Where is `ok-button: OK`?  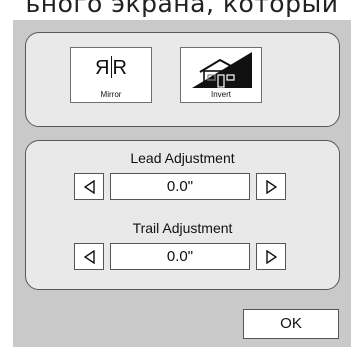
ok-button: OK is located at coordinates (291, 324).